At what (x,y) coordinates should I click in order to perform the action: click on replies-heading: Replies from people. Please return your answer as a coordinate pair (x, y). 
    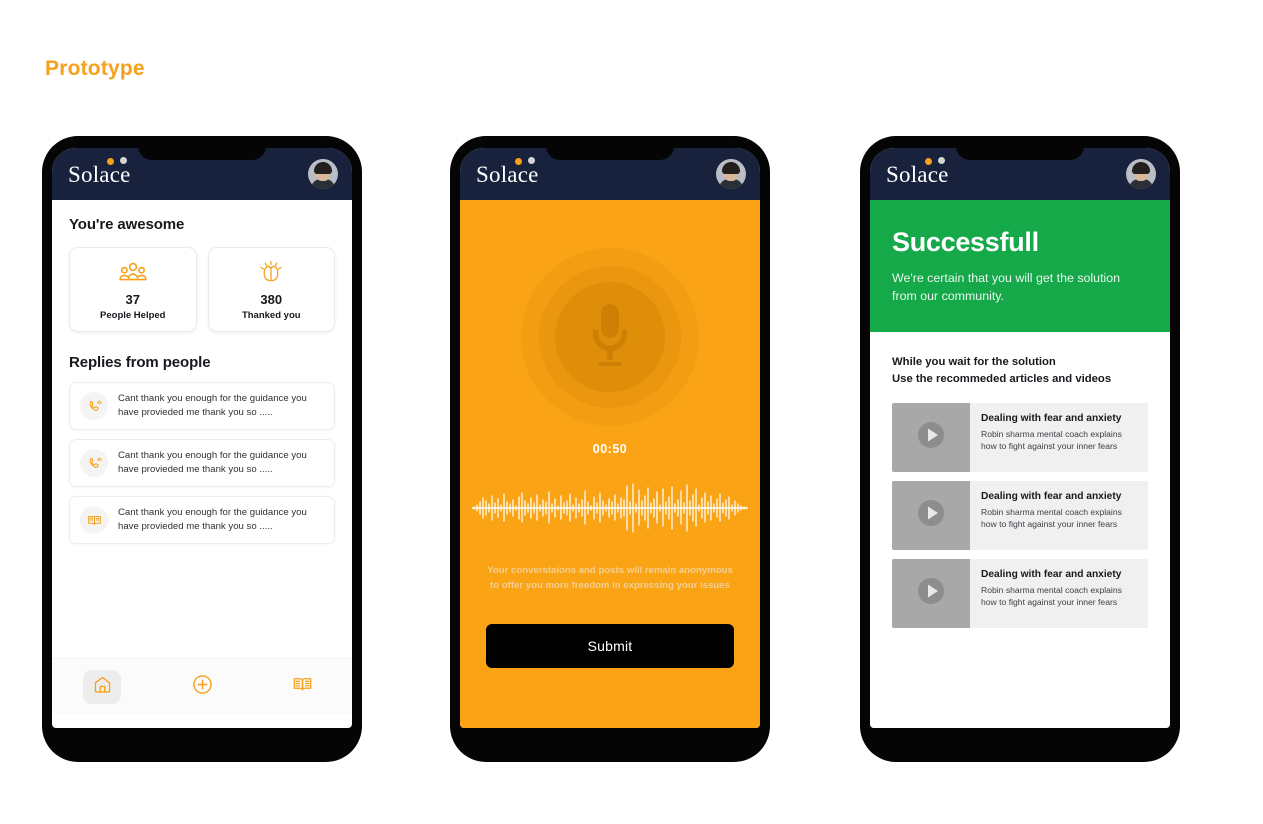
    Looking at the image, I should click on (140, 362).